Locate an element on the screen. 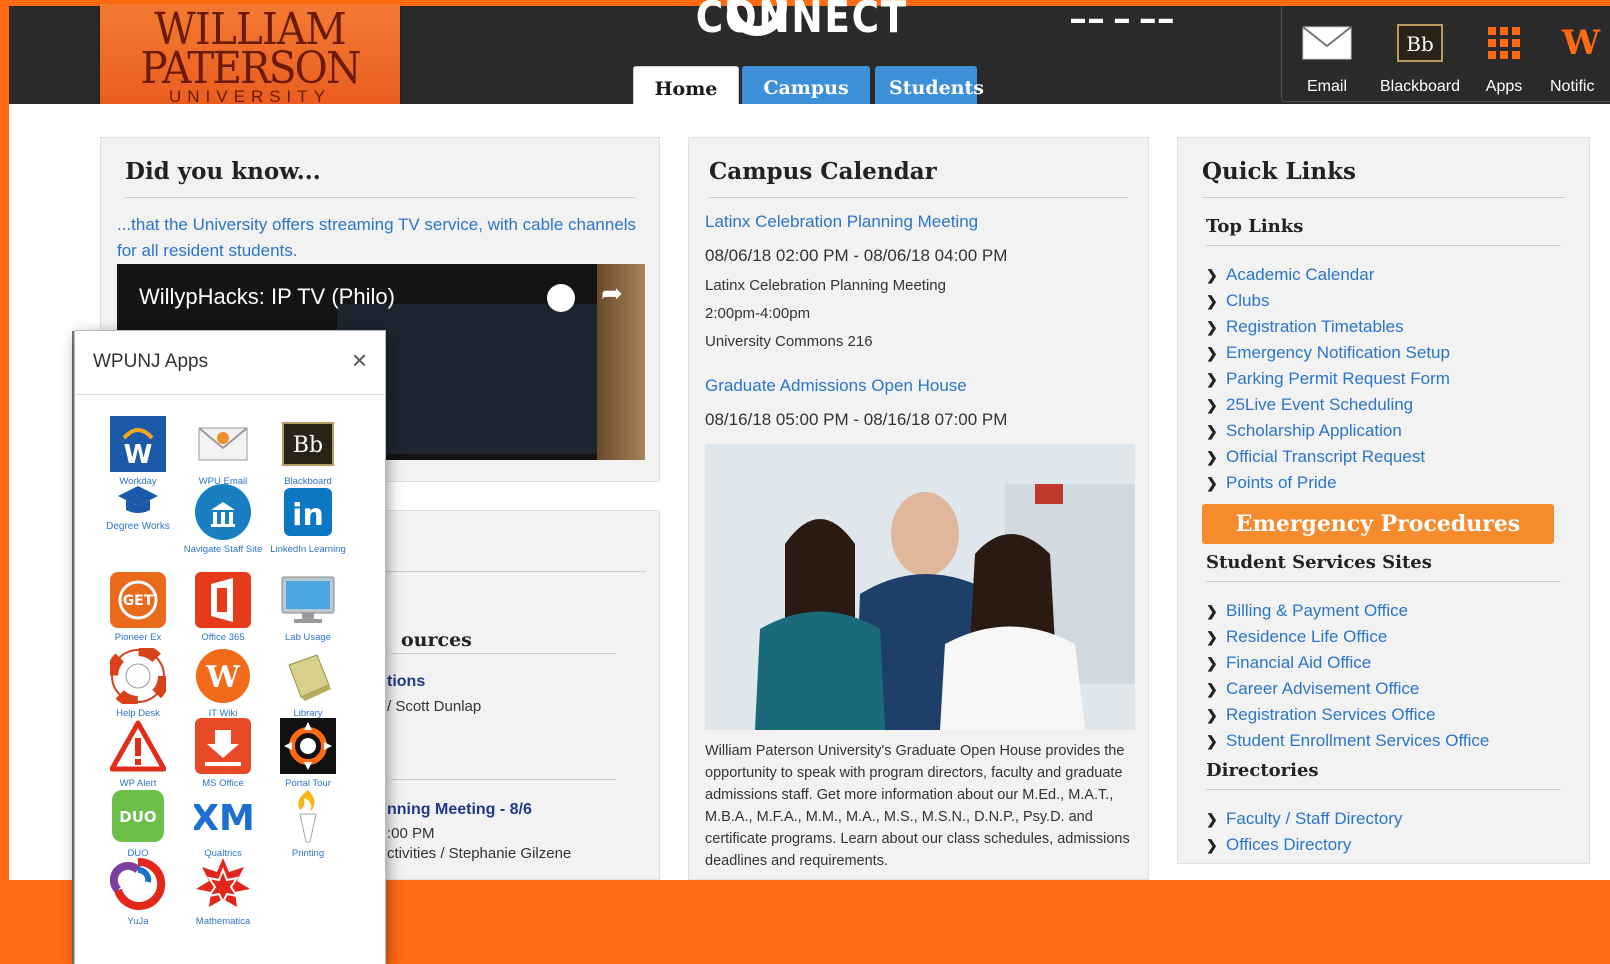 Image resolution: width=1610 pixels, height=964 pixels. event-title: Latinx Celebration Planning Meeting is located at coordinates (918, 222).